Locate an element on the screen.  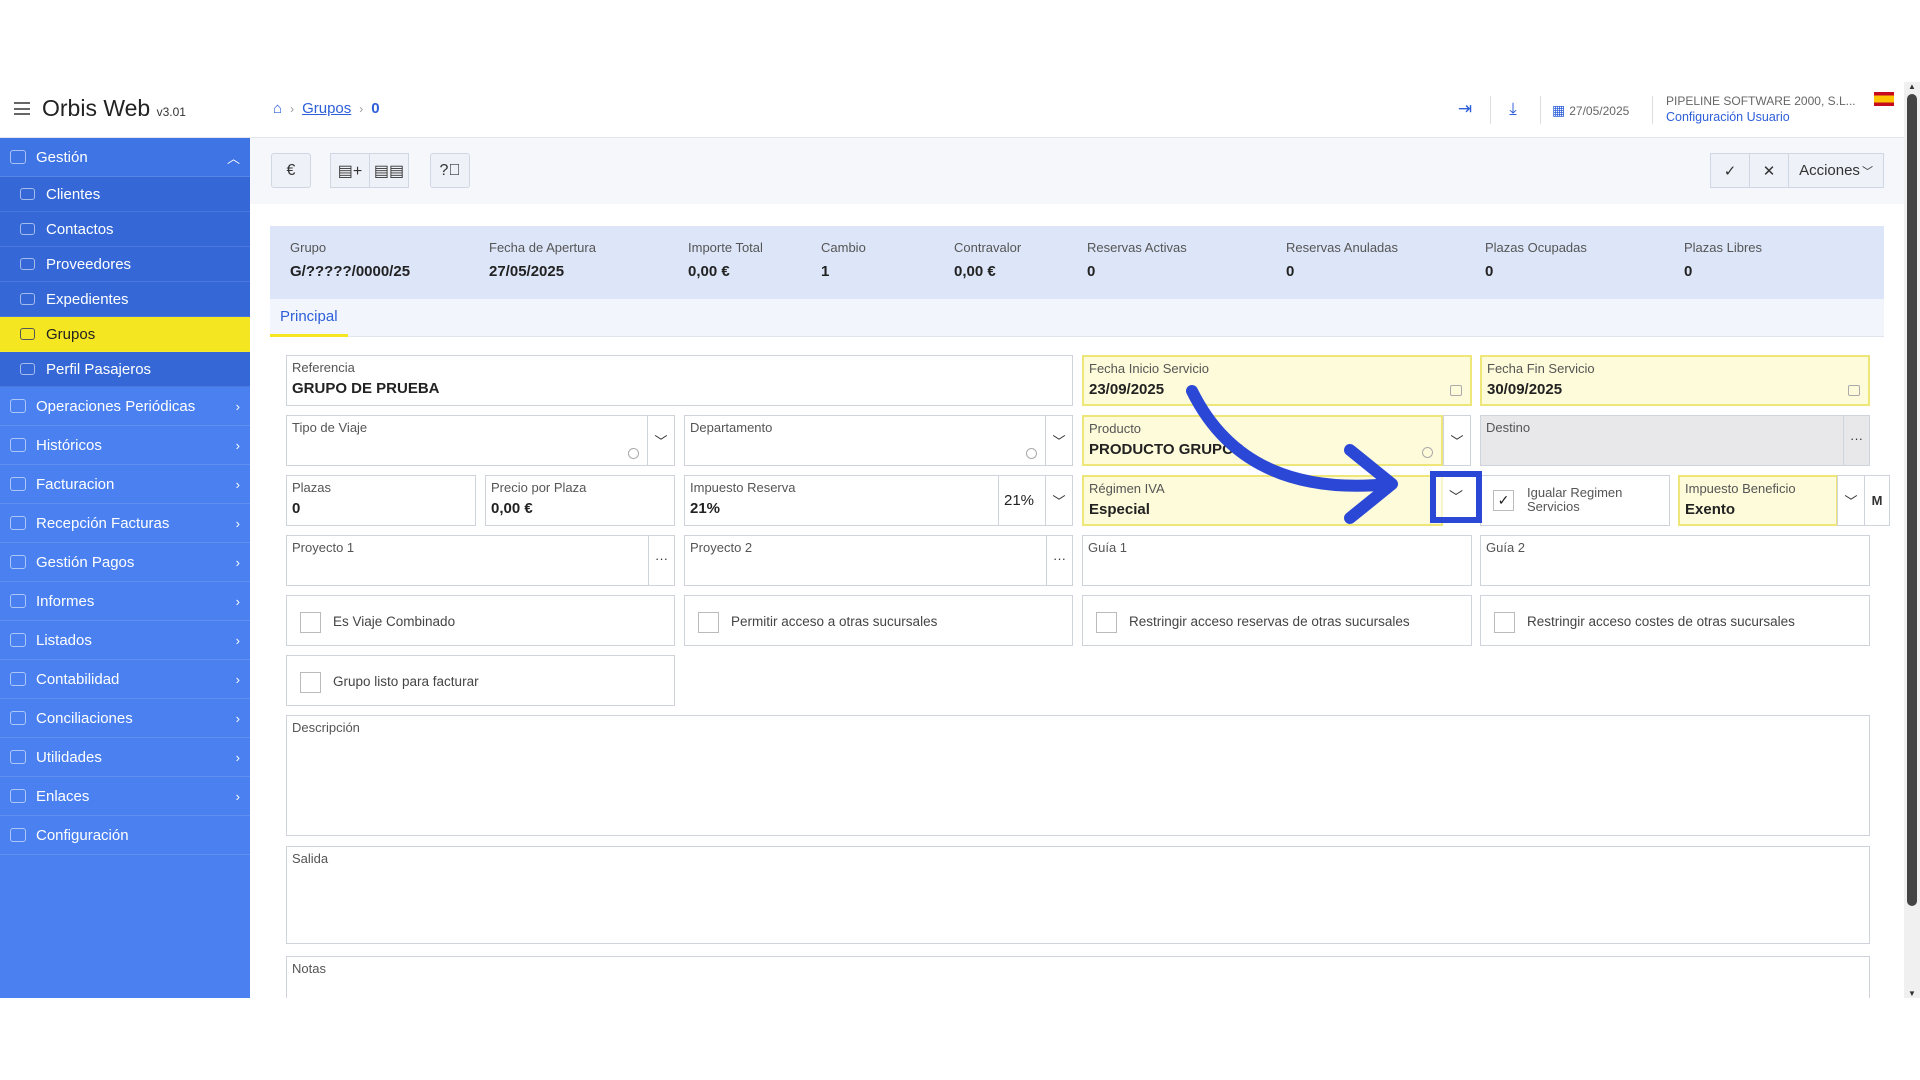
producto-field: Producto PRODUCTO GRUPOS is located at coordinates (1262, 440).